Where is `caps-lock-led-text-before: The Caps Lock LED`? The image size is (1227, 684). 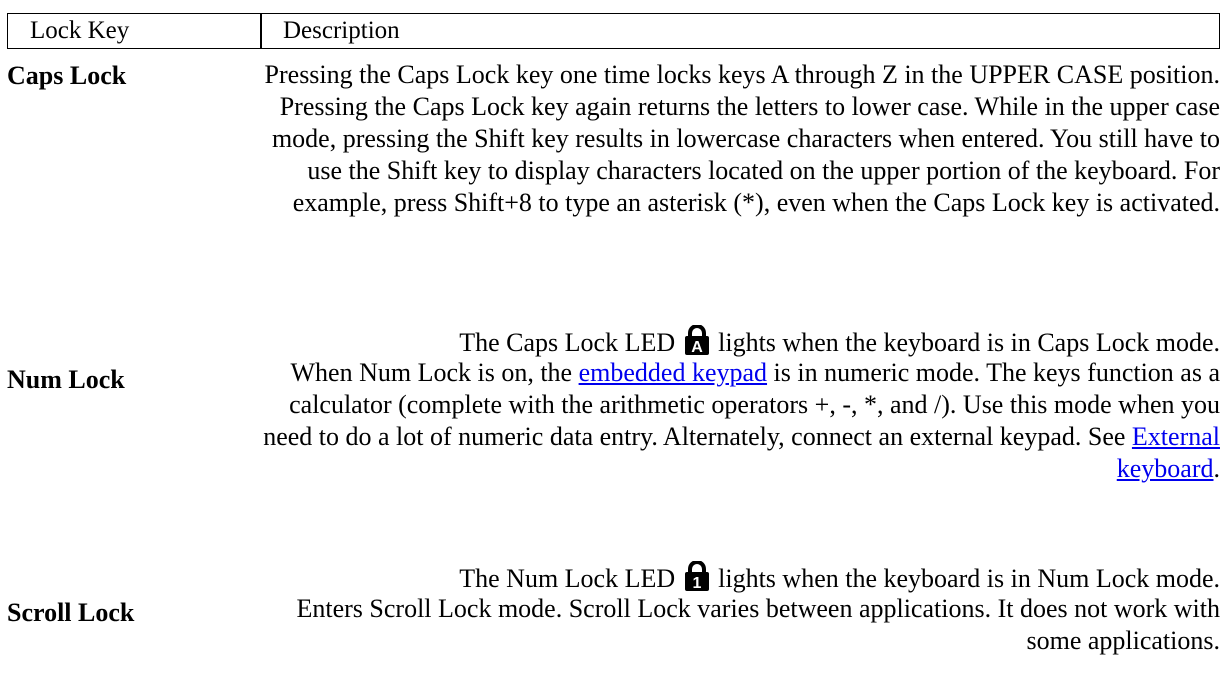
caps-lock-led-text-before: The Caps Lock LED is located at coordinates (567, 342).